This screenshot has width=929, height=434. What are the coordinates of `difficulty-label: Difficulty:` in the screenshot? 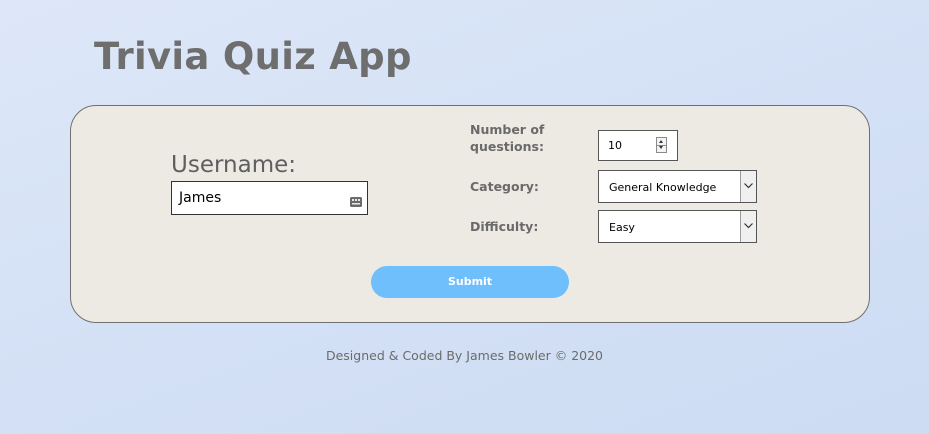 It's located at (504, 226).